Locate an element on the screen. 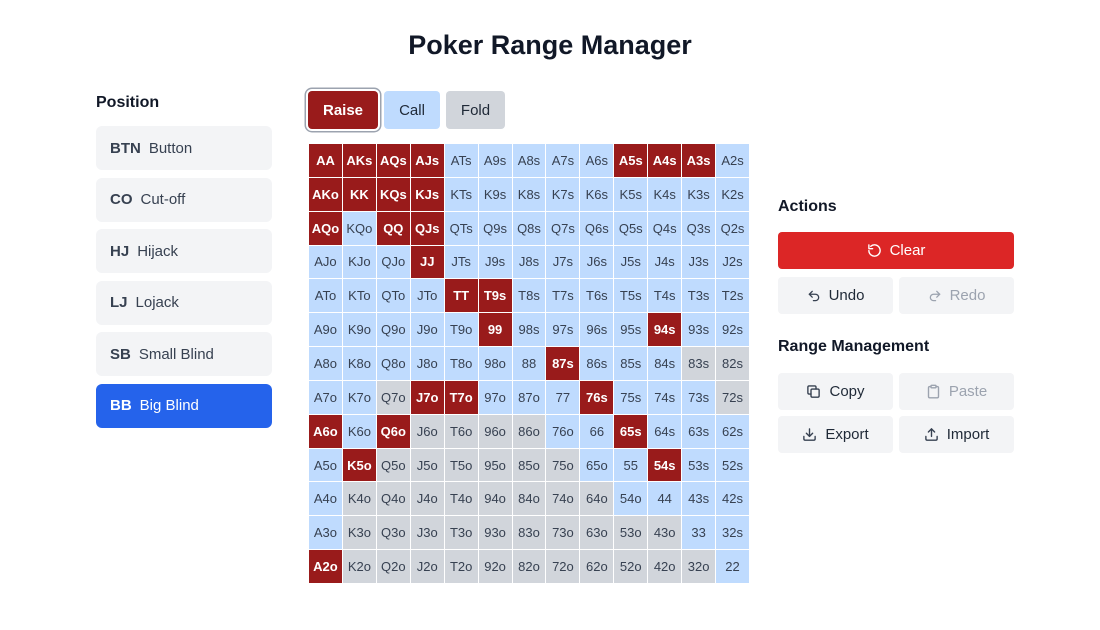 The image size is (1100, 630). hand-cell: QQ is located at coordinates (393, 228).